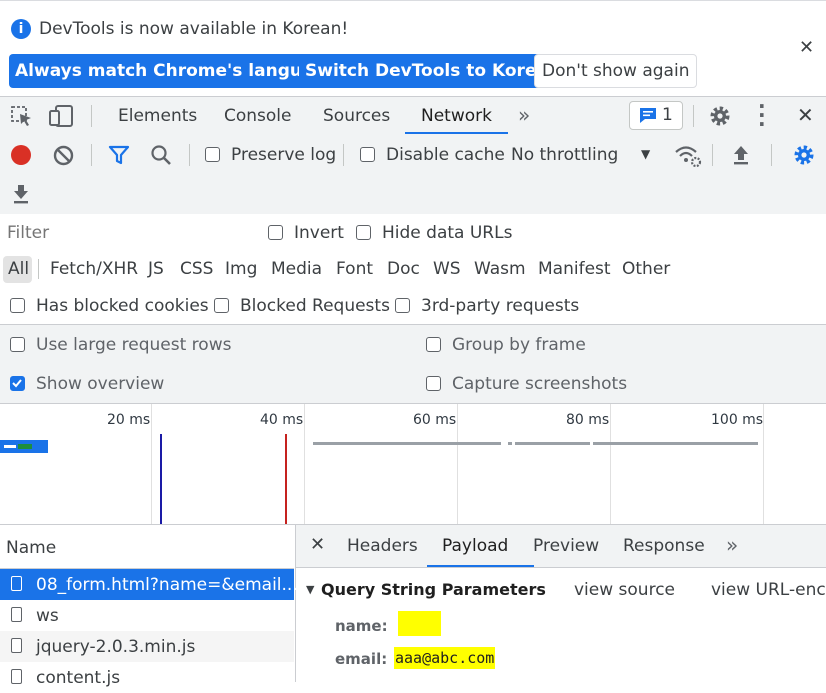 The width and height of the screenshot is (826, 693). I want to click on import-har-icon, so click(741, 155).